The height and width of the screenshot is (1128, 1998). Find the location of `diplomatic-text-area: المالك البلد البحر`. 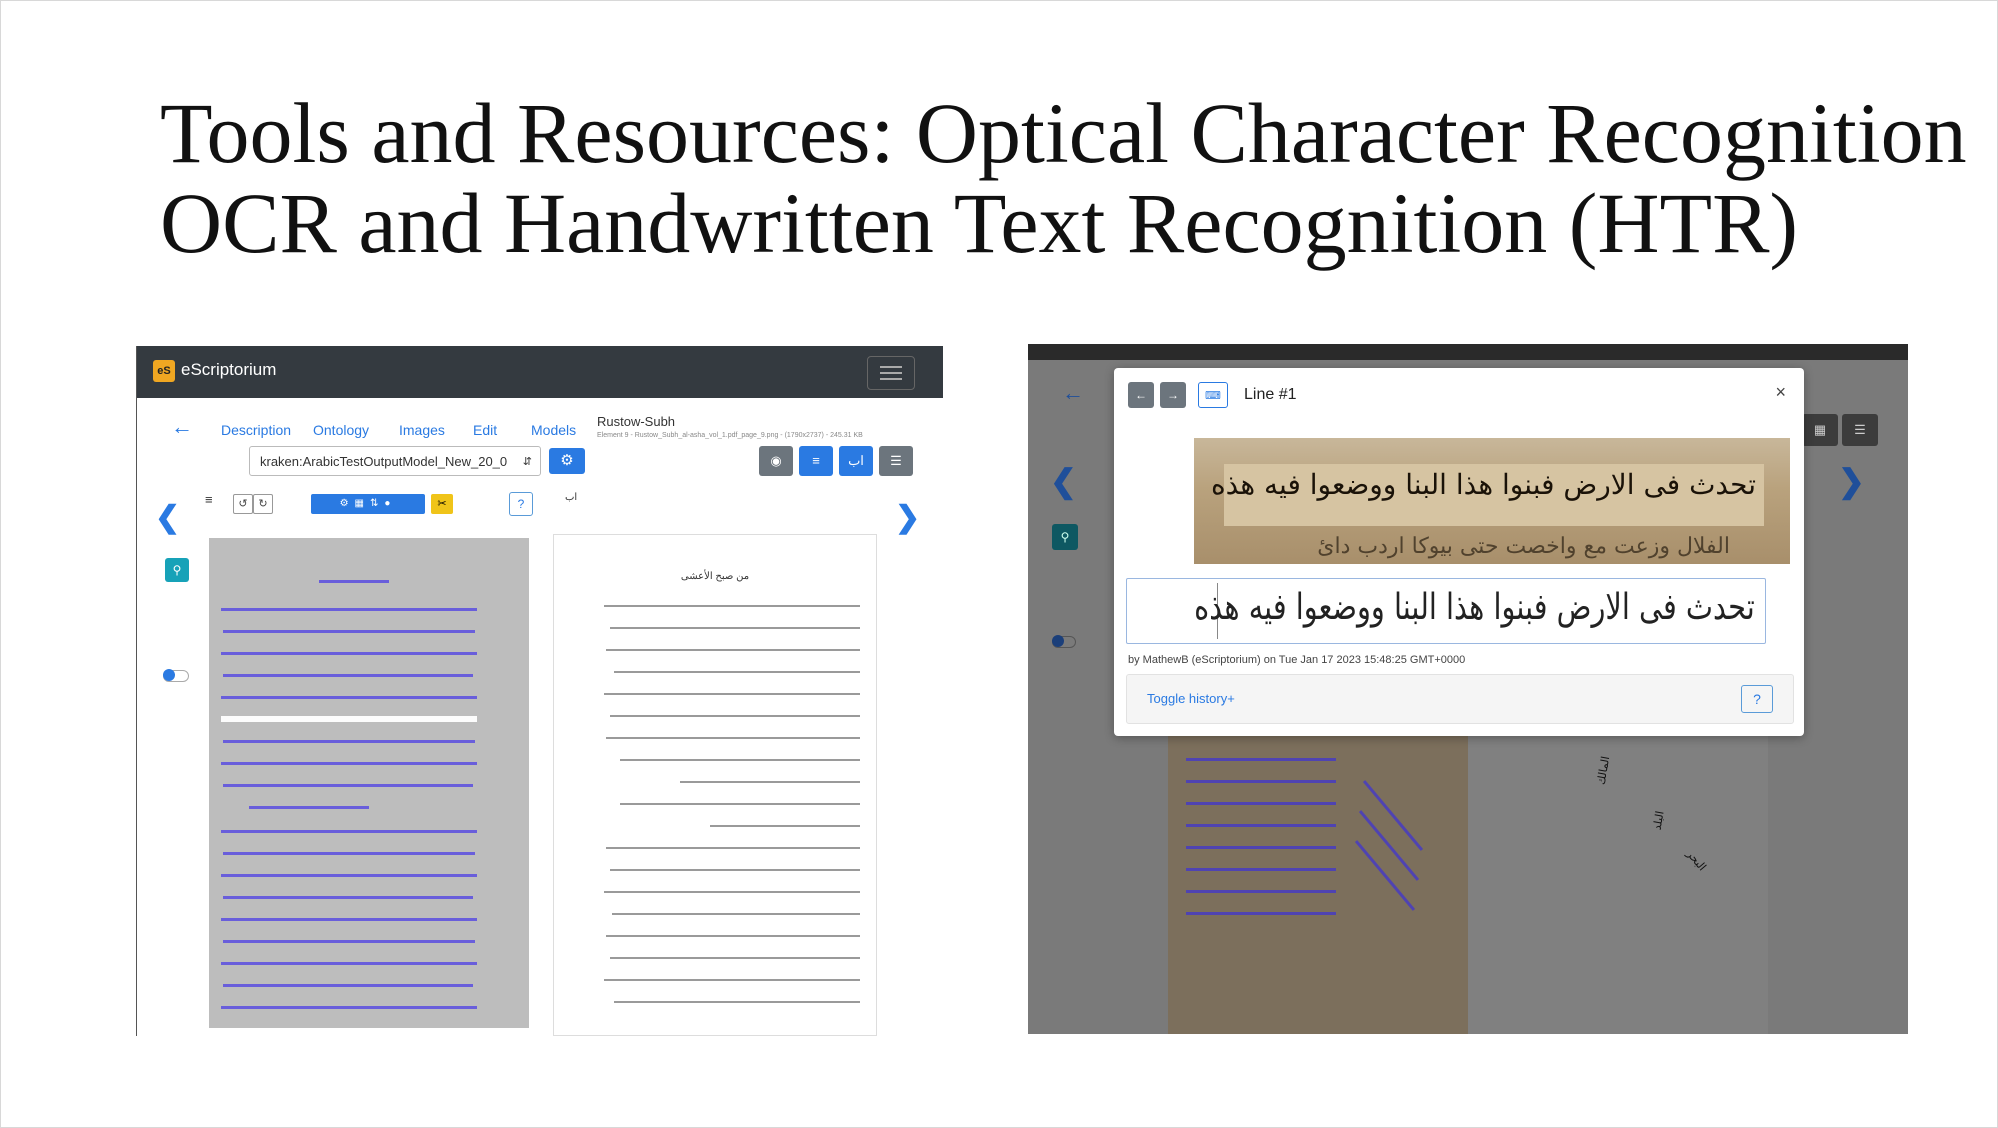

diplomatic-text-area: المالك البلد البحر is located at coordinates (1618, 884).